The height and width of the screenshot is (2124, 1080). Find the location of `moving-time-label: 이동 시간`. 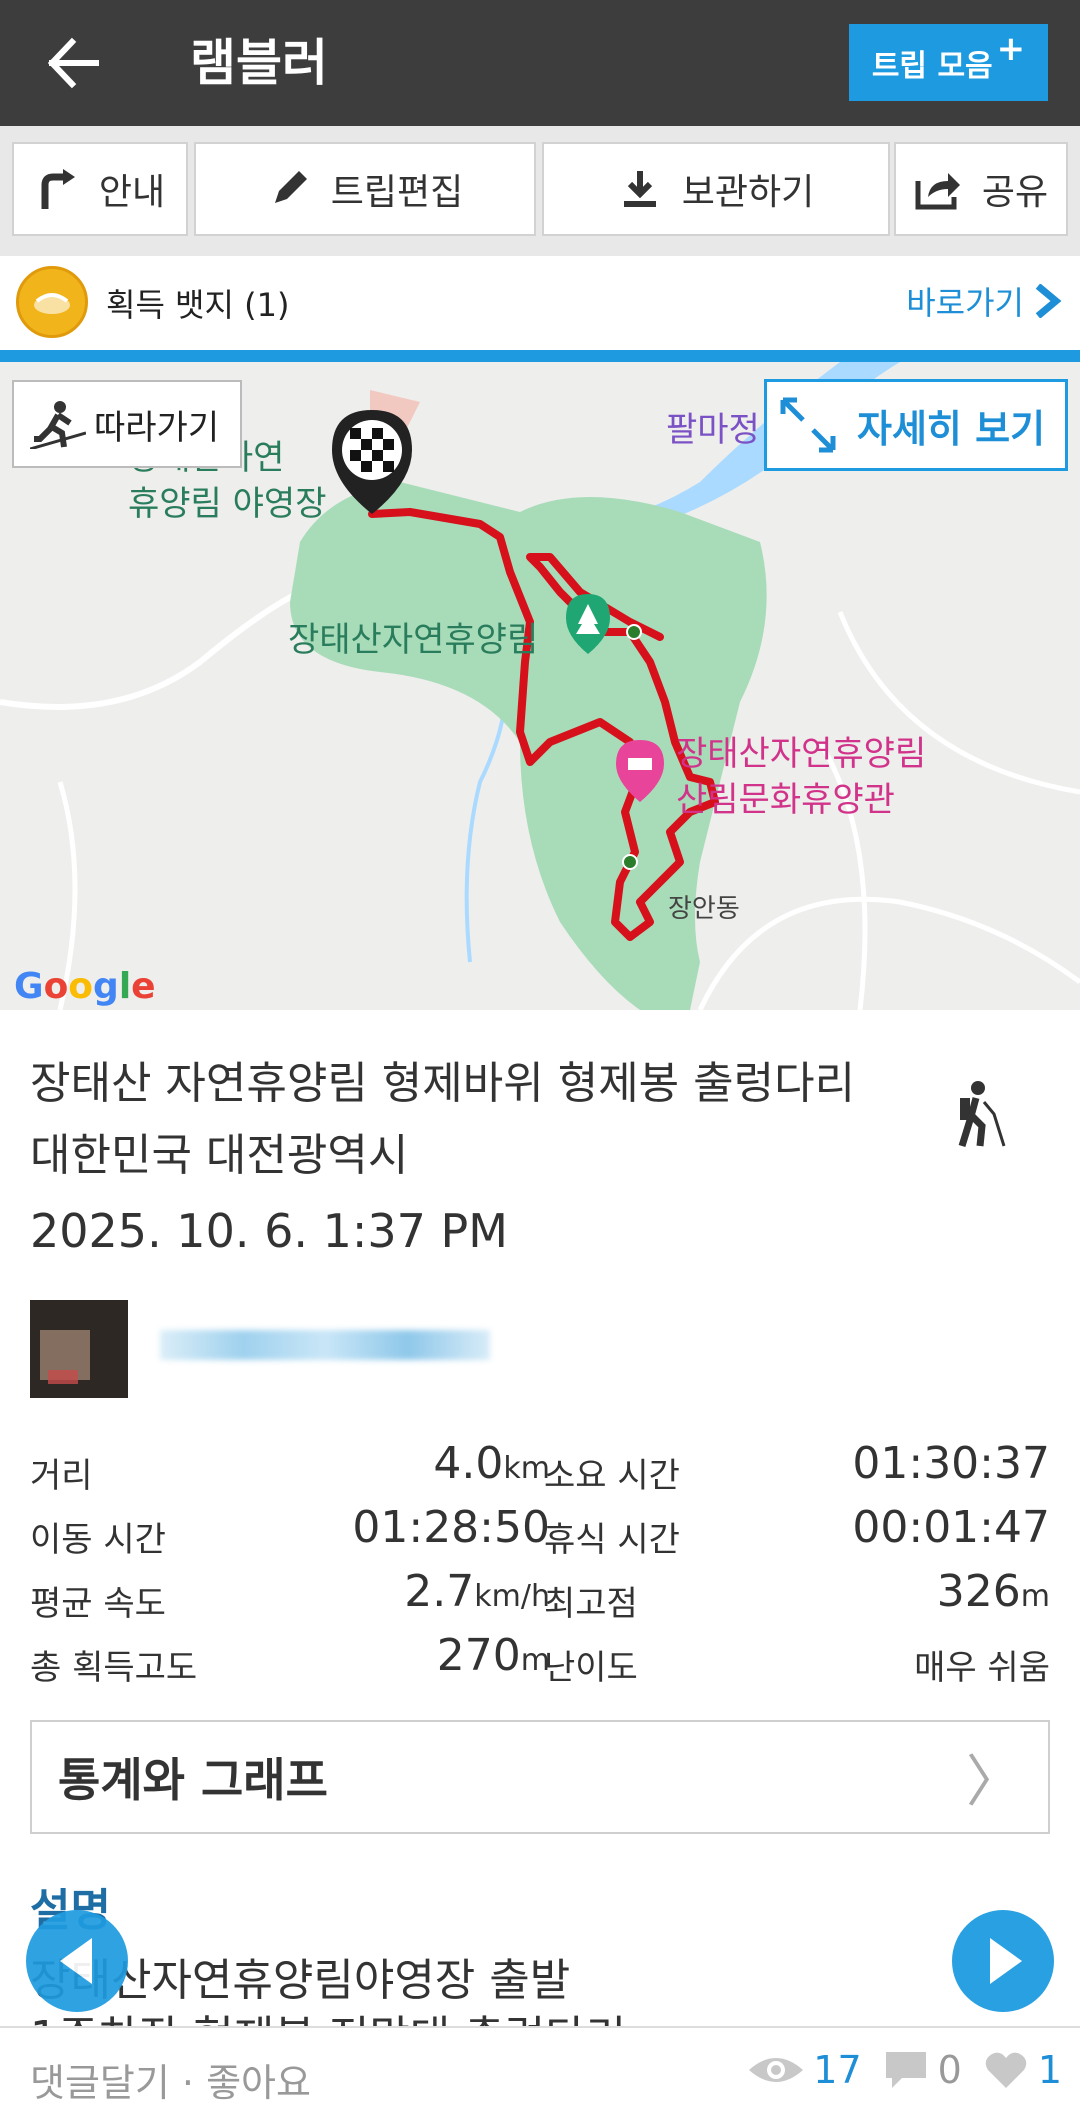

moving-time-label: 이동 시간 is located at coordinates (98, 1540).